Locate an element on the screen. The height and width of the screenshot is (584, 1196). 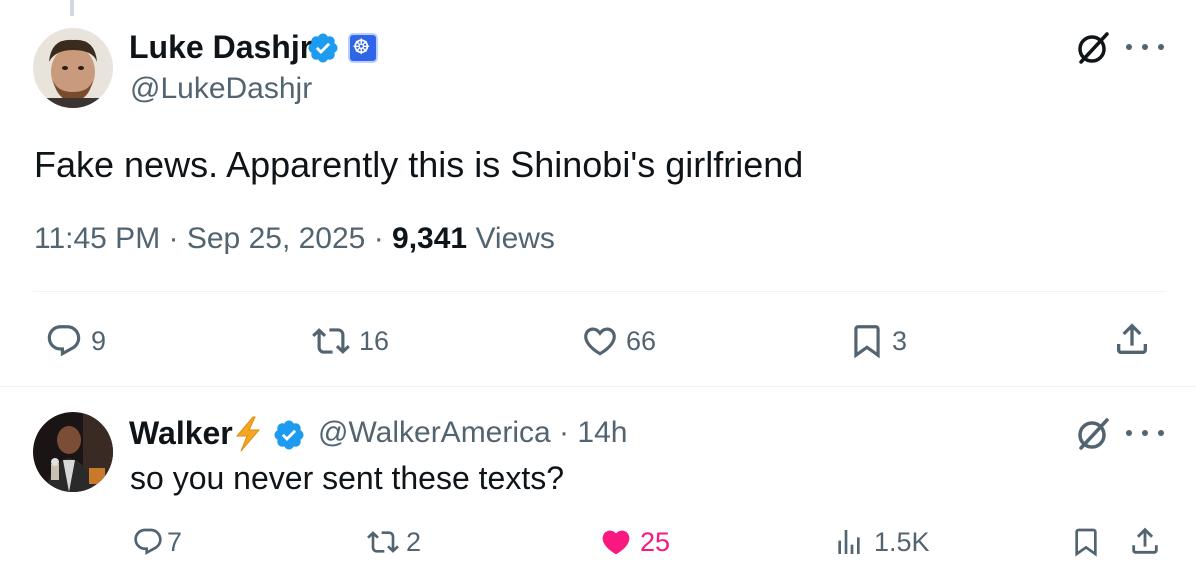
bookmark-button: 3 is located at coordinates (877, 341).